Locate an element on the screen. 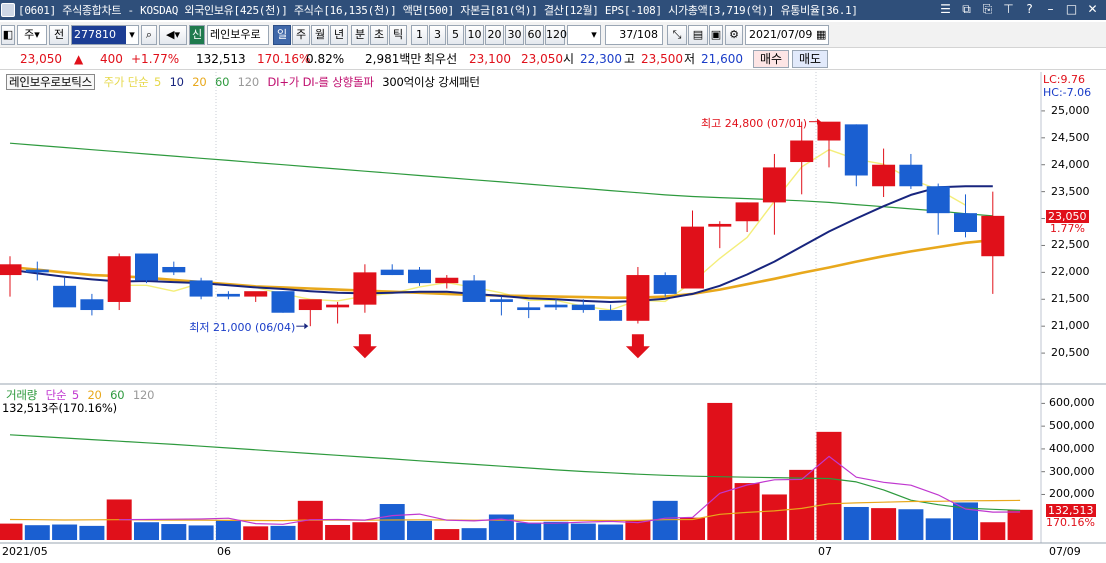  volume-tick-label: 300,000 is located at coordinates (1072, 471).